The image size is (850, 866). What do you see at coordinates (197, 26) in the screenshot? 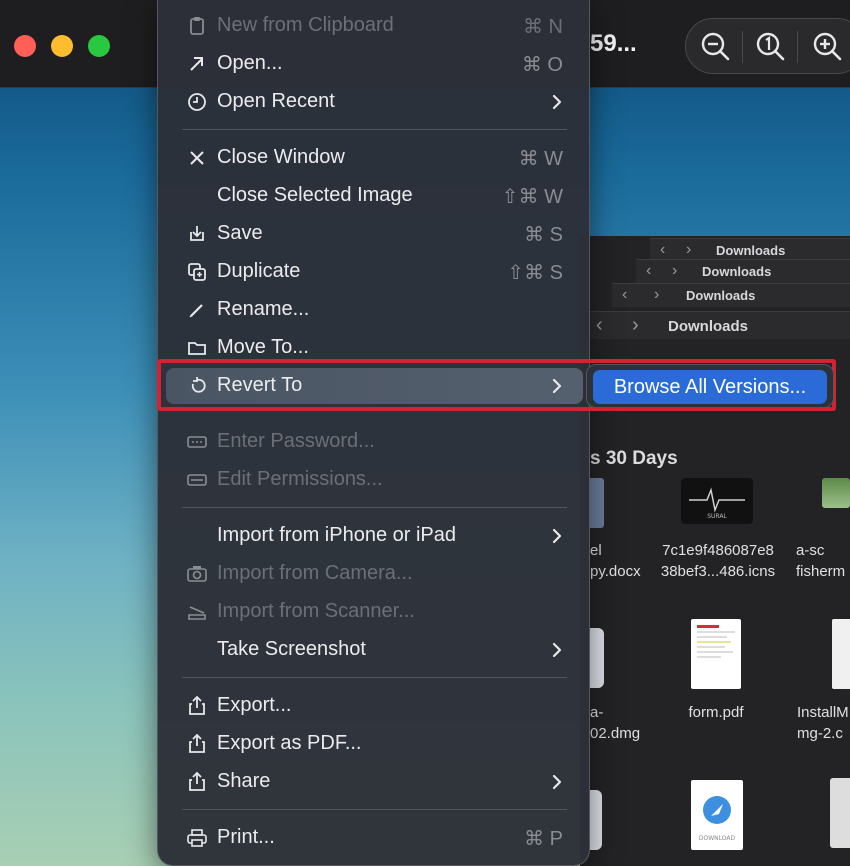
I see `clipboard-icon` at bounding box center [197, 26].